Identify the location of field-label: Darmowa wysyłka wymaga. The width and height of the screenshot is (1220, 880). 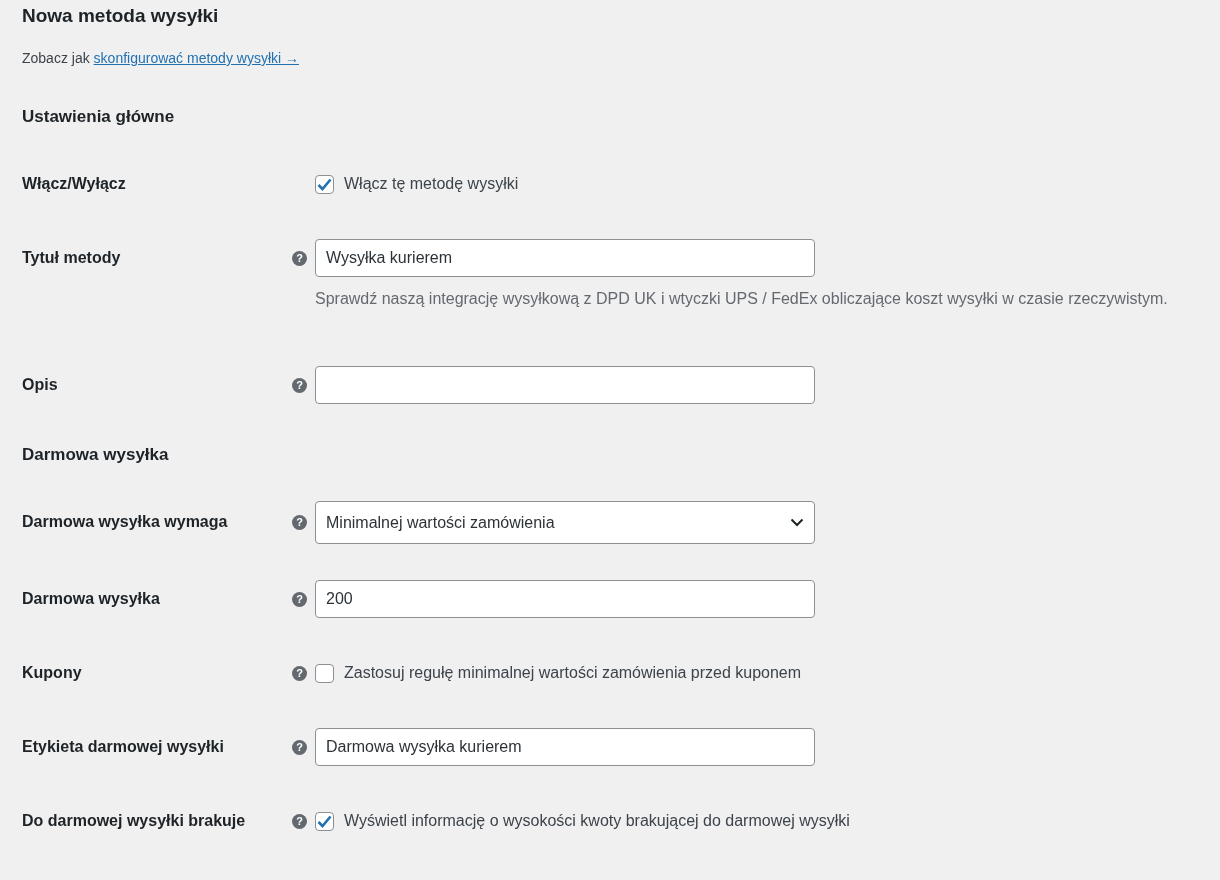
(125, 522).